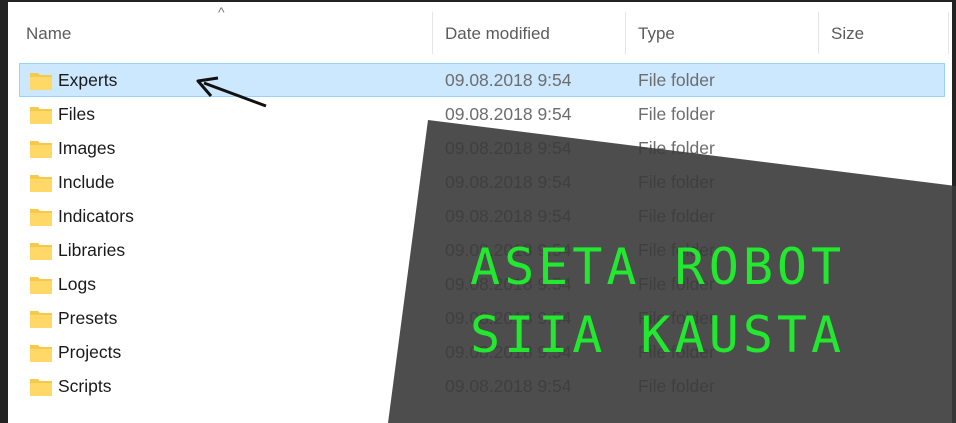  Describe the element at coordinates (76, 114) in the screenshot. I see `file-name: Files` at that location.